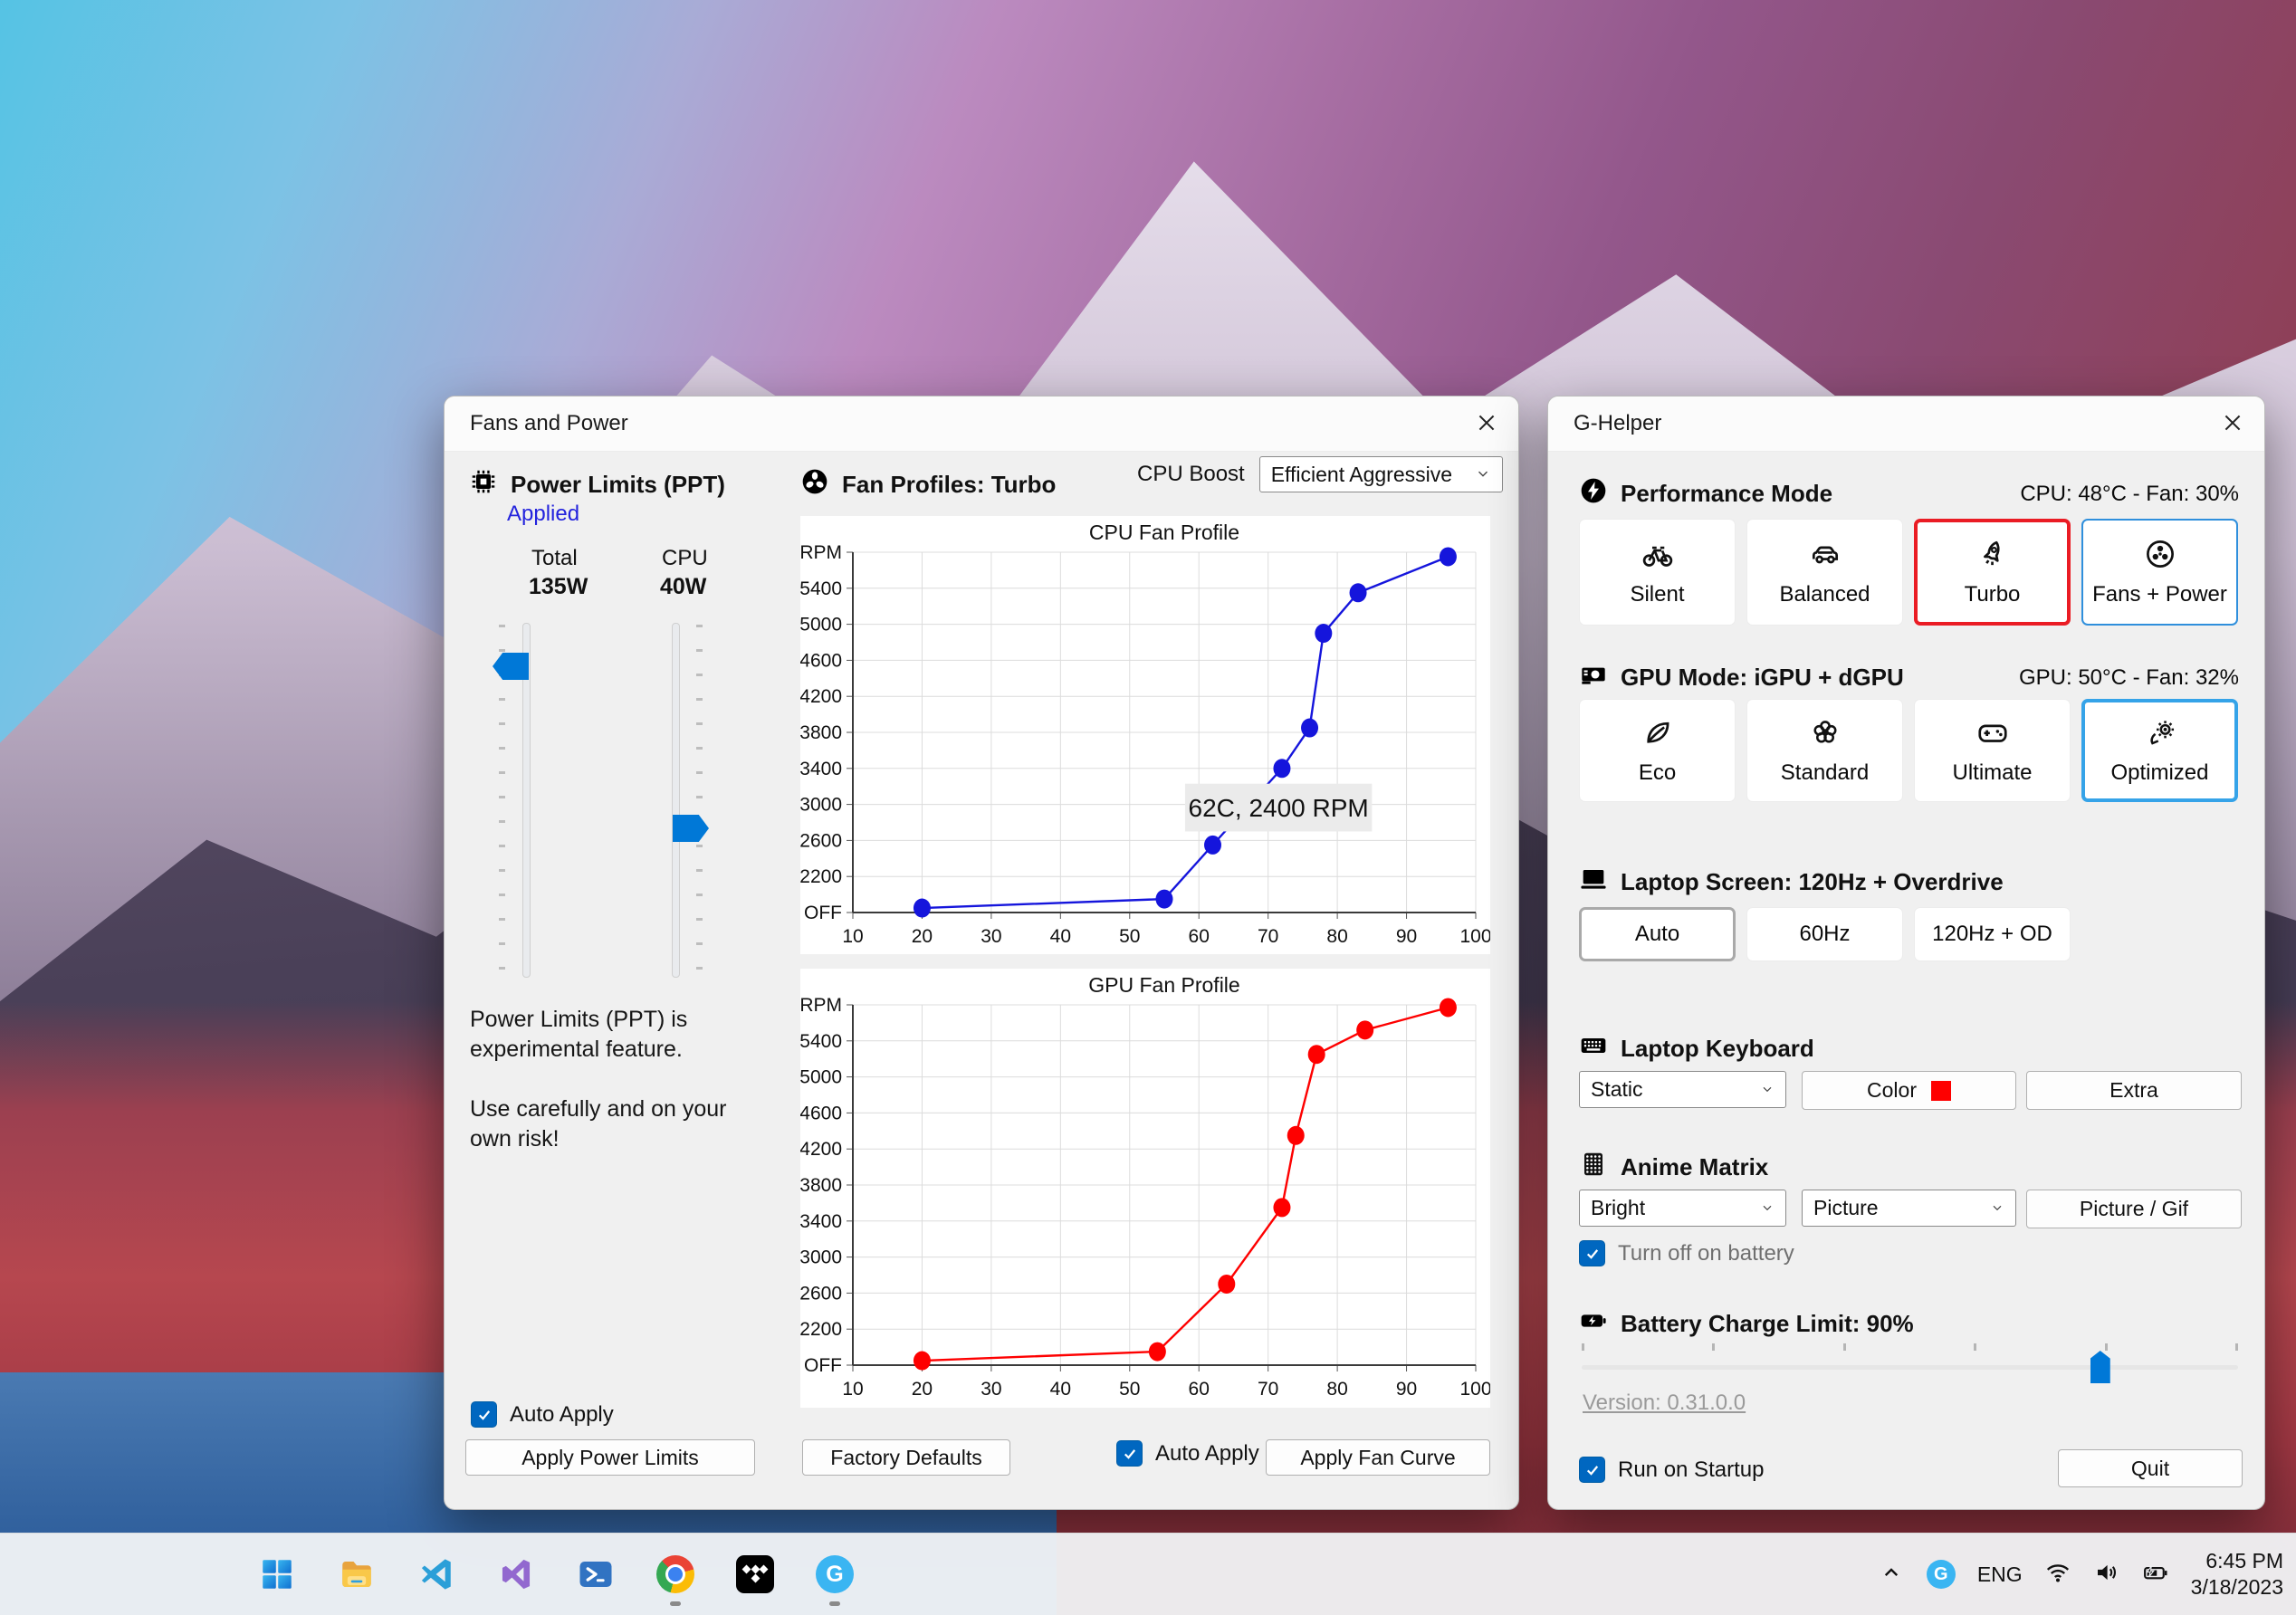 The height and width of the screenshot is (1615, 2296). I want to click on auto-bulb-icon, so click(2160, 732).